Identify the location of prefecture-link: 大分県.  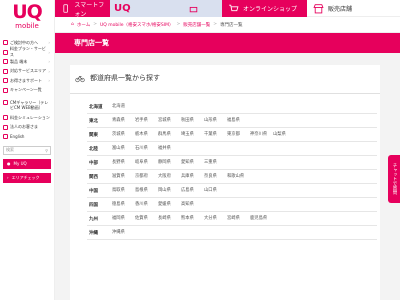
(215, 218).